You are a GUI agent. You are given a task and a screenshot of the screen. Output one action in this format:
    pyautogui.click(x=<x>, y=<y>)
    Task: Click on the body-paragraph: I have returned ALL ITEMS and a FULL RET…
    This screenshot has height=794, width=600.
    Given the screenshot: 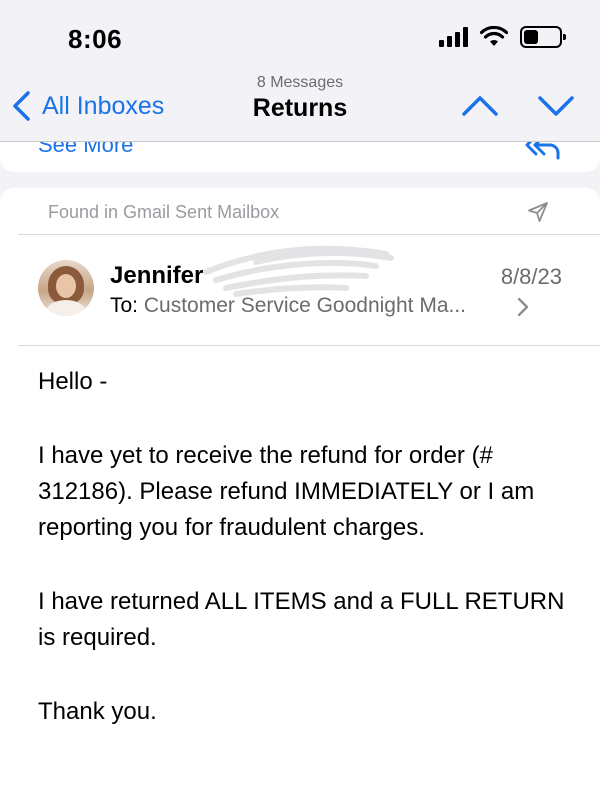 What is the action you would take?
    pyautogui.click(x=301, y=619)
    